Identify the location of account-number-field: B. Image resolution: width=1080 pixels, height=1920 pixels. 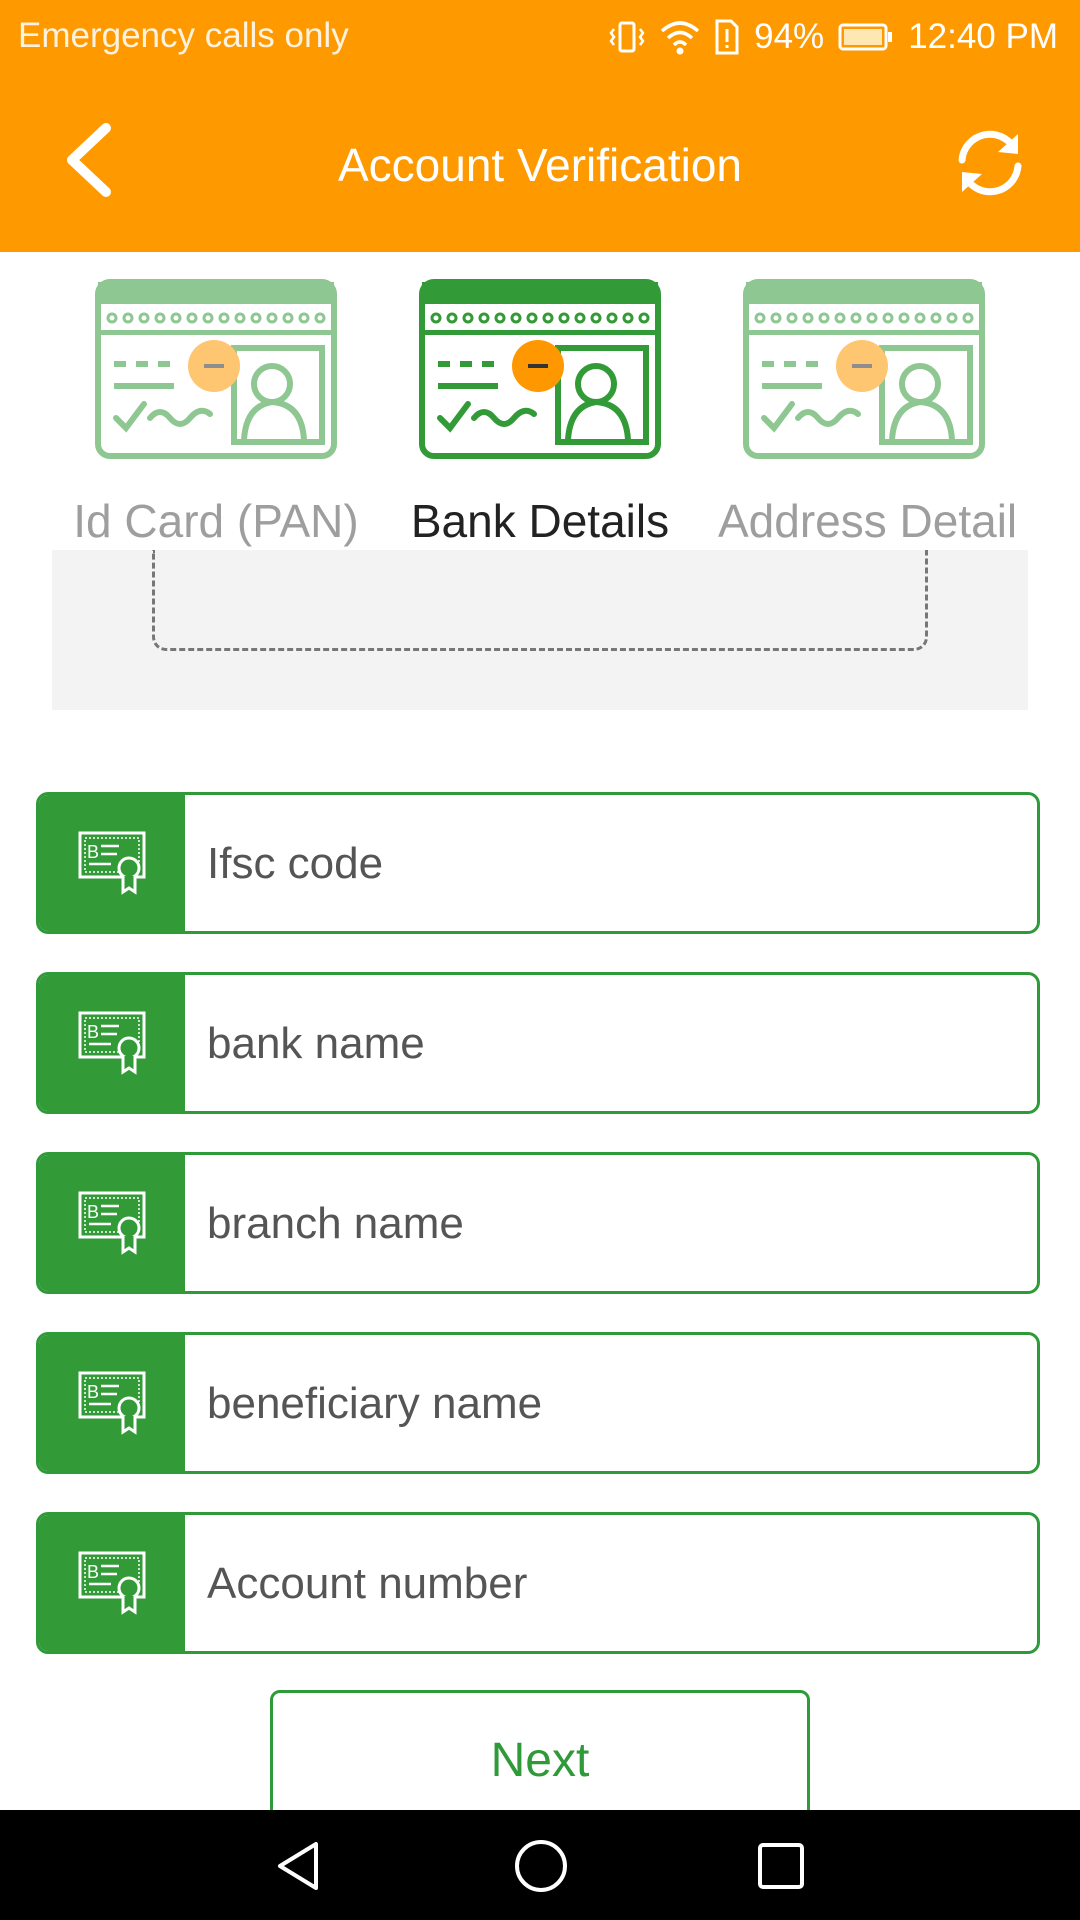
(538, 1583).